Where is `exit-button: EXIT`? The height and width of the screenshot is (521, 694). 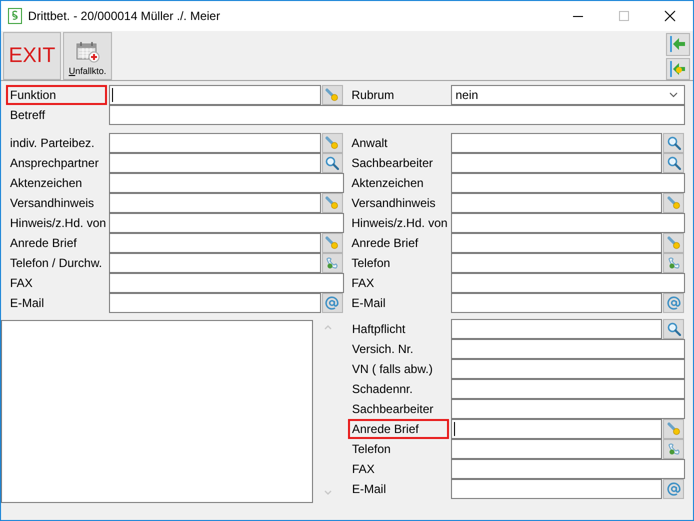
exit-button: EXIT is located at coordinates (32, 56).